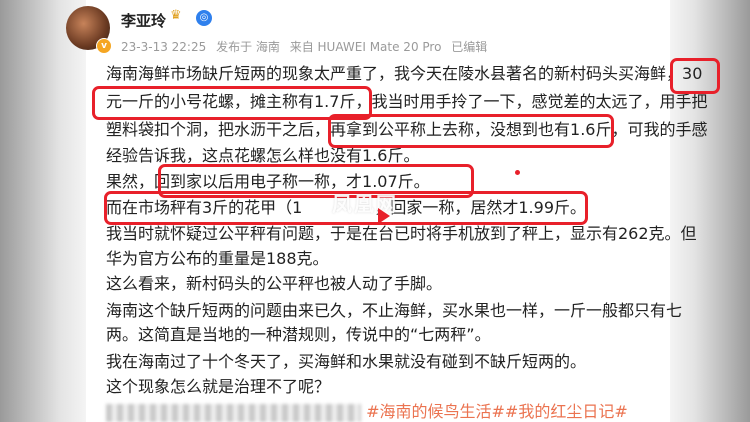  I want to click on play-icon, so click(384, 216).